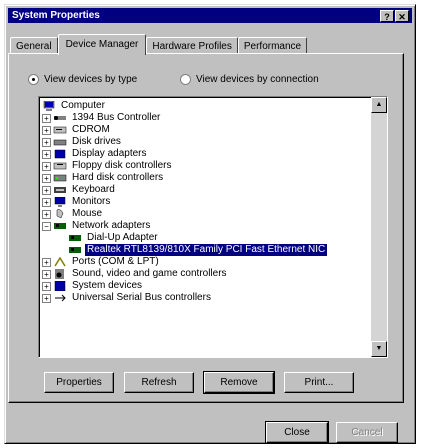 This screenshot has height=448, width=422. I want to click on window-title: System Properties, so click(56, 15).